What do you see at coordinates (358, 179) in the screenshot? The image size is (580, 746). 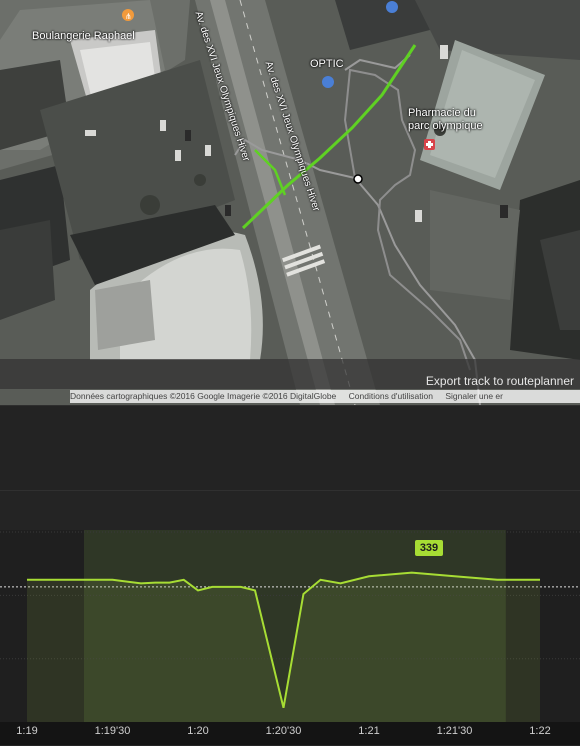 I see `position-marker` at bounding box center [358, 179].